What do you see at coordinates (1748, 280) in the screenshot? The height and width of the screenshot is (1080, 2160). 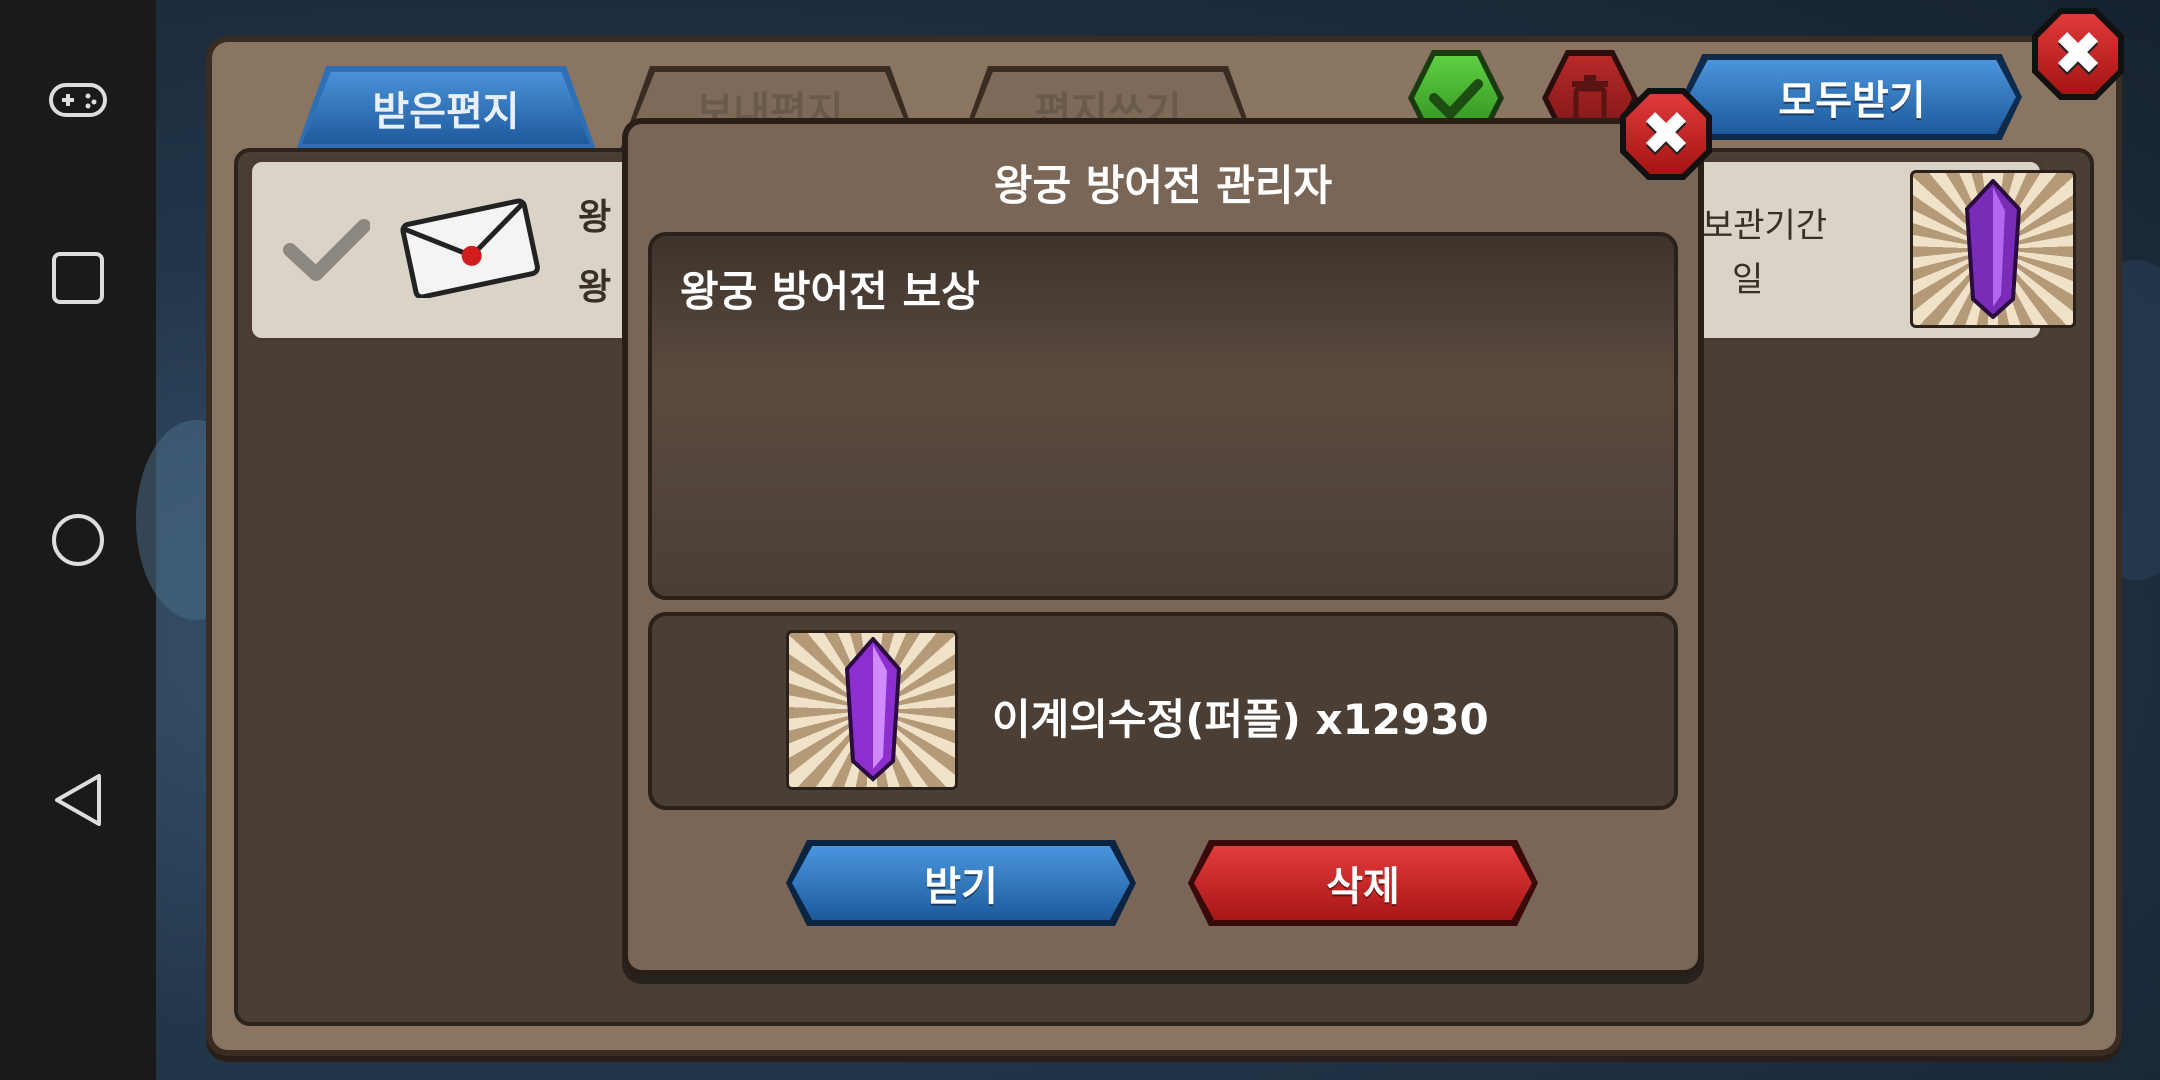 I see `storage-days-value: 일` at bounding box center [1748, 280].